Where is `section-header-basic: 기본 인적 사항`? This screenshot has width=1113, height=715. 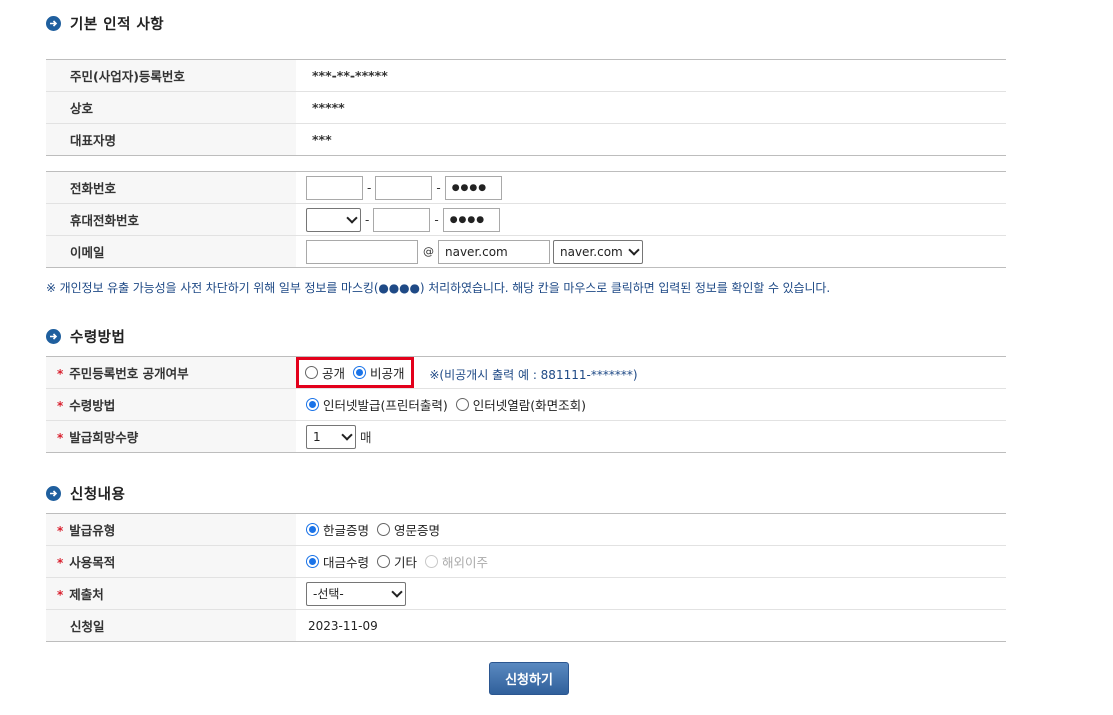
section-header-basic: 기본 인적 사항 is located at coordinates (105, 23).